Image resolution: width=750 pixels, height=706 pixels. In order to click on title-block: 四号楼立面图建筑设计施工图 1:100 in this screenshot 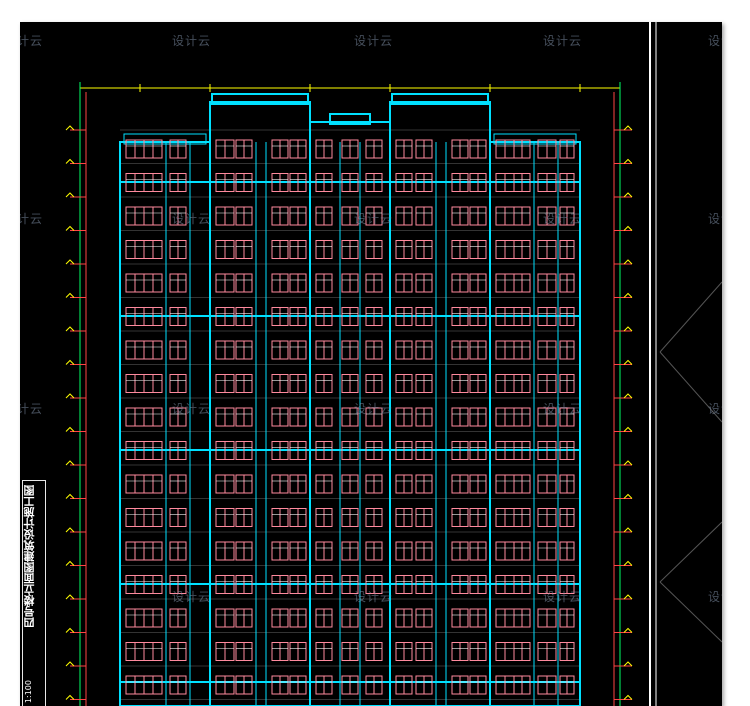, I will do `click(34, 593)`.